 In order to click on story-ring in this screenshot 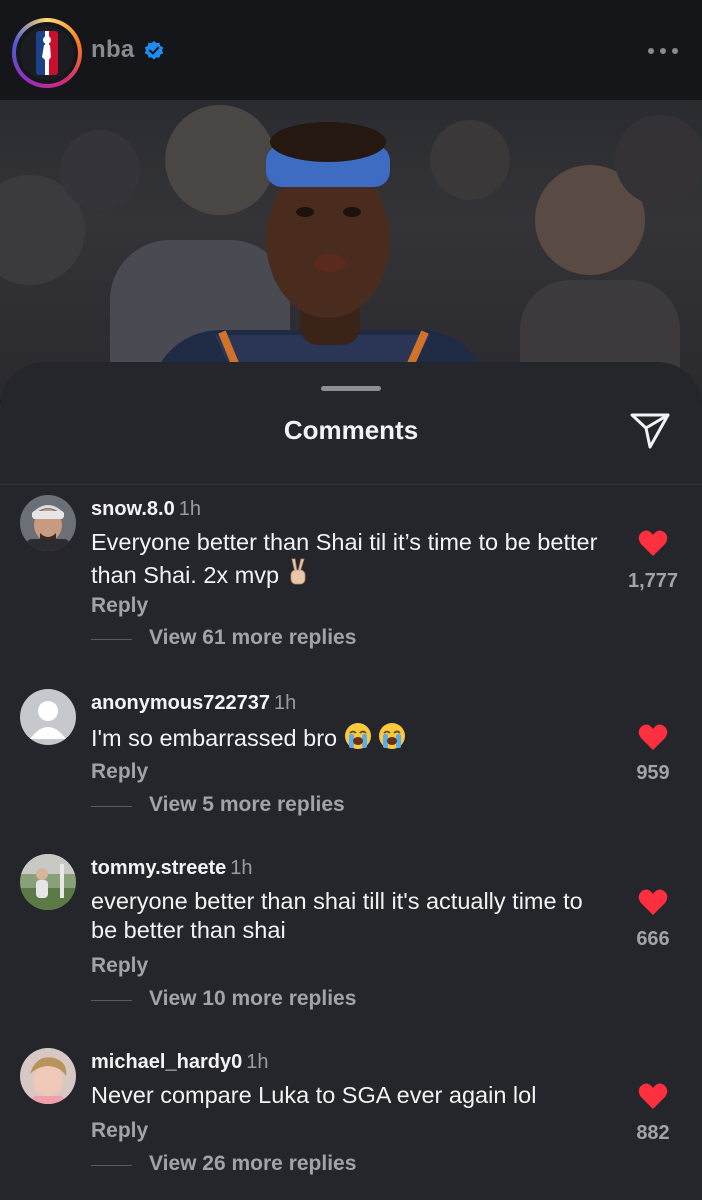, I will do `click(47, 53)`.